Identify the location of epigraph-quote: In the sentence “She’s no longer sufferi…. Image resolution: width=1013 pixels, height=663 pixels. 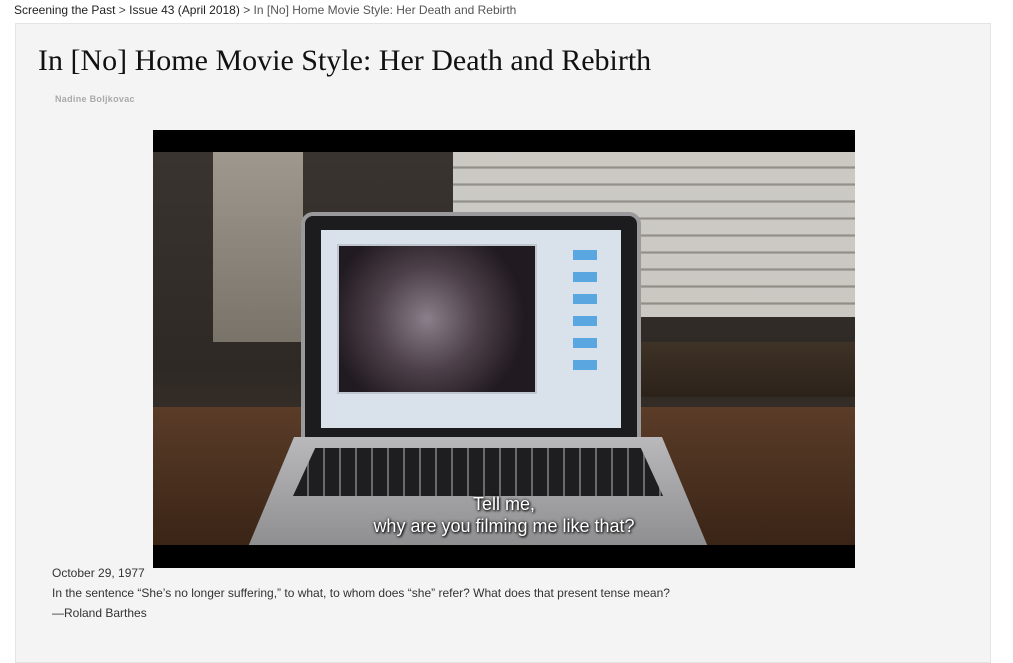
(361, 593).